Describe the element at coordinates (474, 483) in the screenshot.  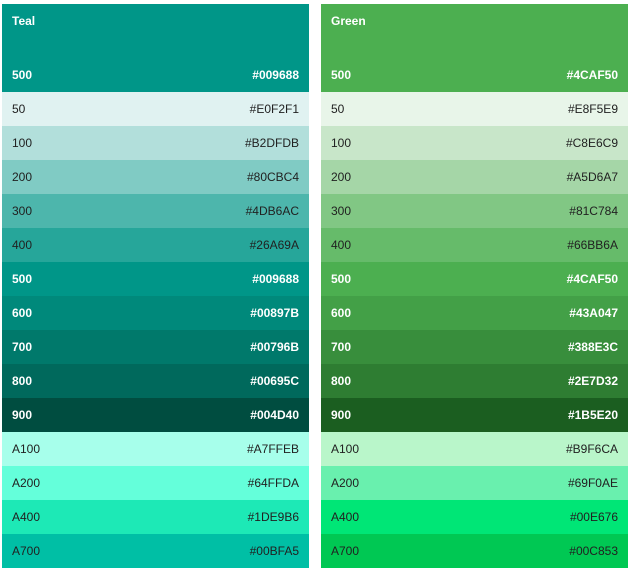
I see `swatch-row: A200 #69F0AE` at that location.